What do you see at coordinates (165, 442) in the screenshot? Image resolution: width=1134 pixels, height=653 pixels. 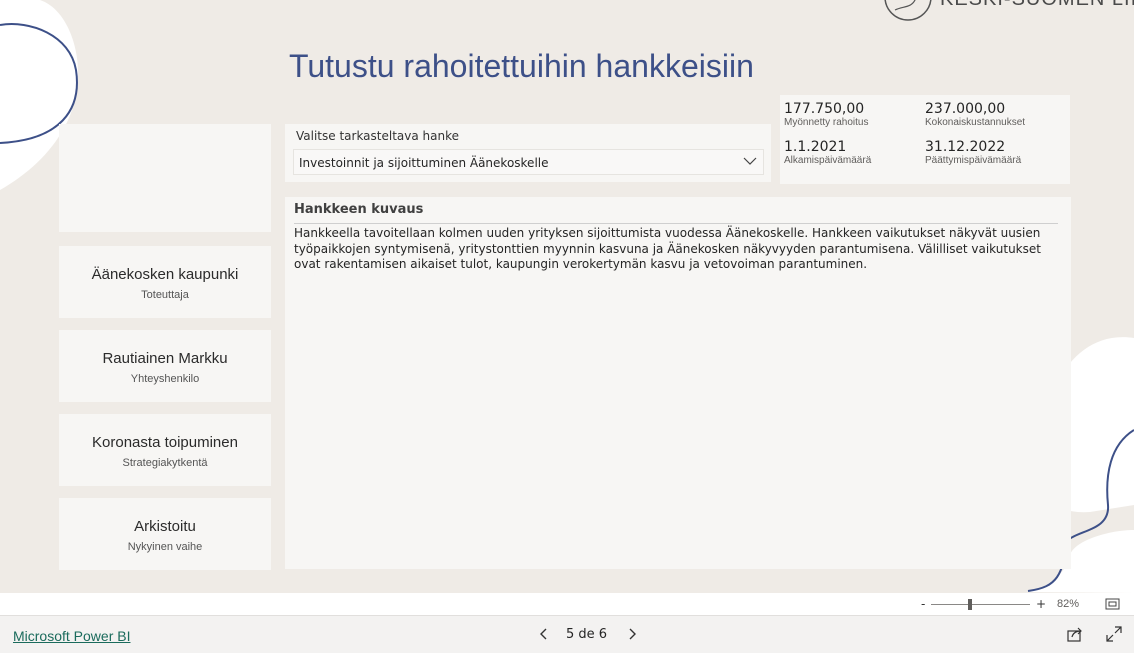 I see `info-card-value: Koronasta toipuminen` at bounding box center [165, 442].